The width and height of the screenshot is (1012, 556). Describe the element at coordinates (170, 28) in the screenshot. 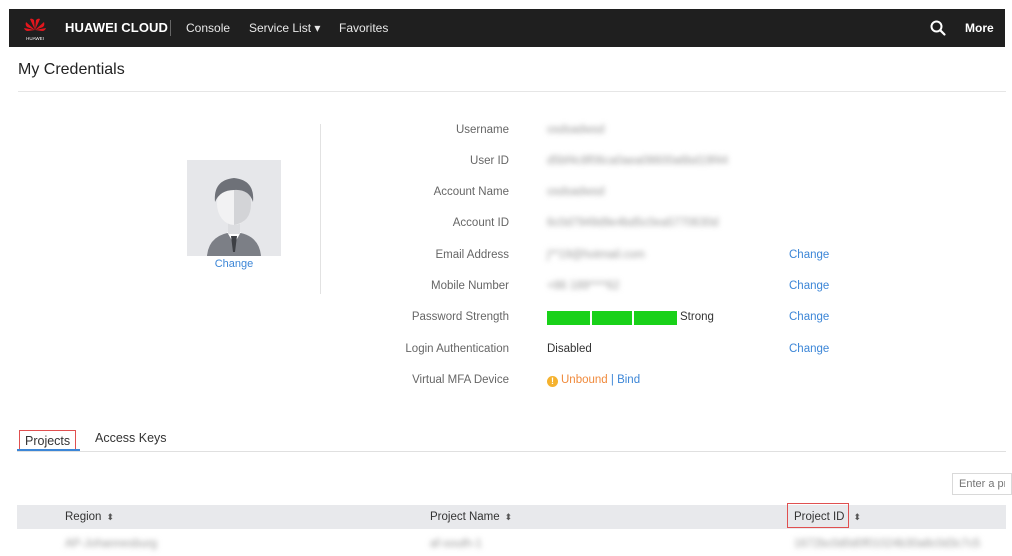

I see `nav-divider` at that location.